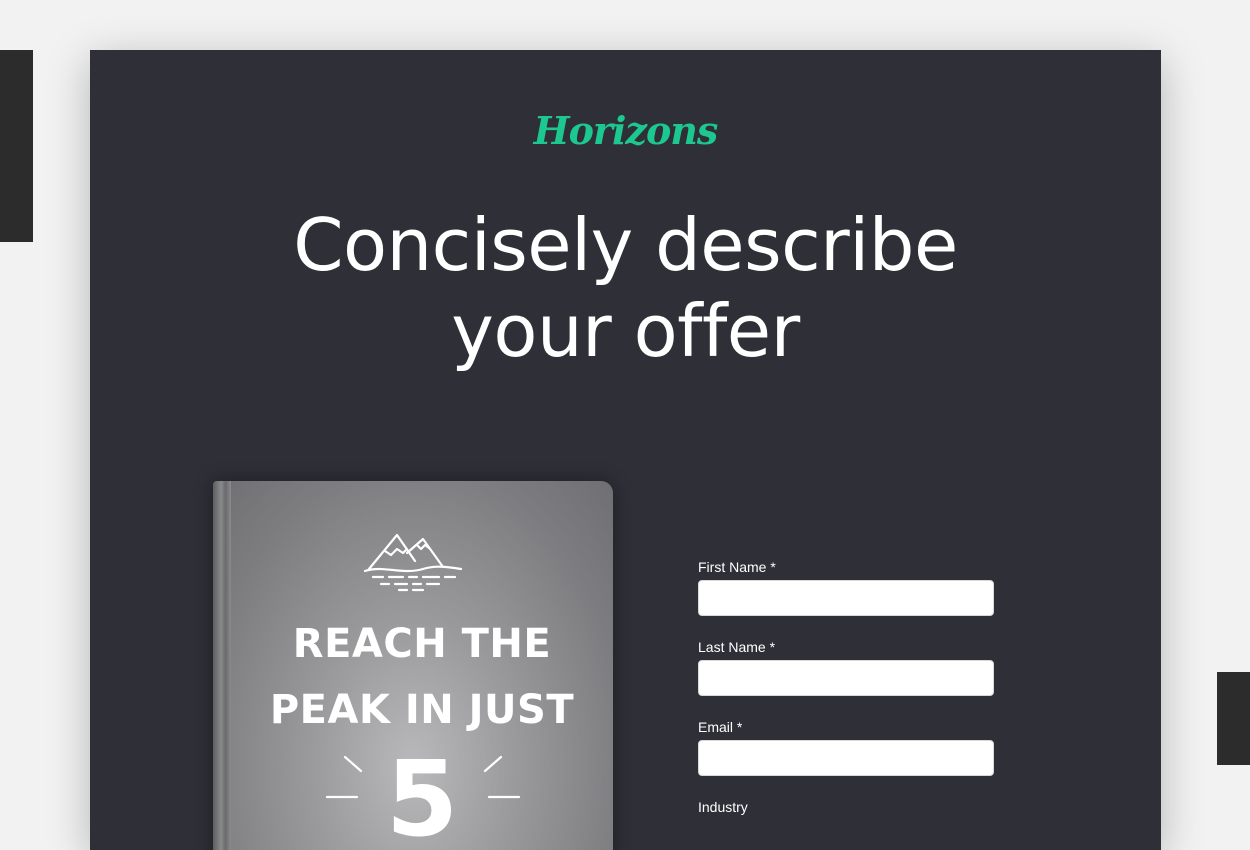 This screenshot has width=1250, height=850. Describe the element at coordinates (625, 331) in the screenshot. I see `headline-line-2: your offer` at that location.